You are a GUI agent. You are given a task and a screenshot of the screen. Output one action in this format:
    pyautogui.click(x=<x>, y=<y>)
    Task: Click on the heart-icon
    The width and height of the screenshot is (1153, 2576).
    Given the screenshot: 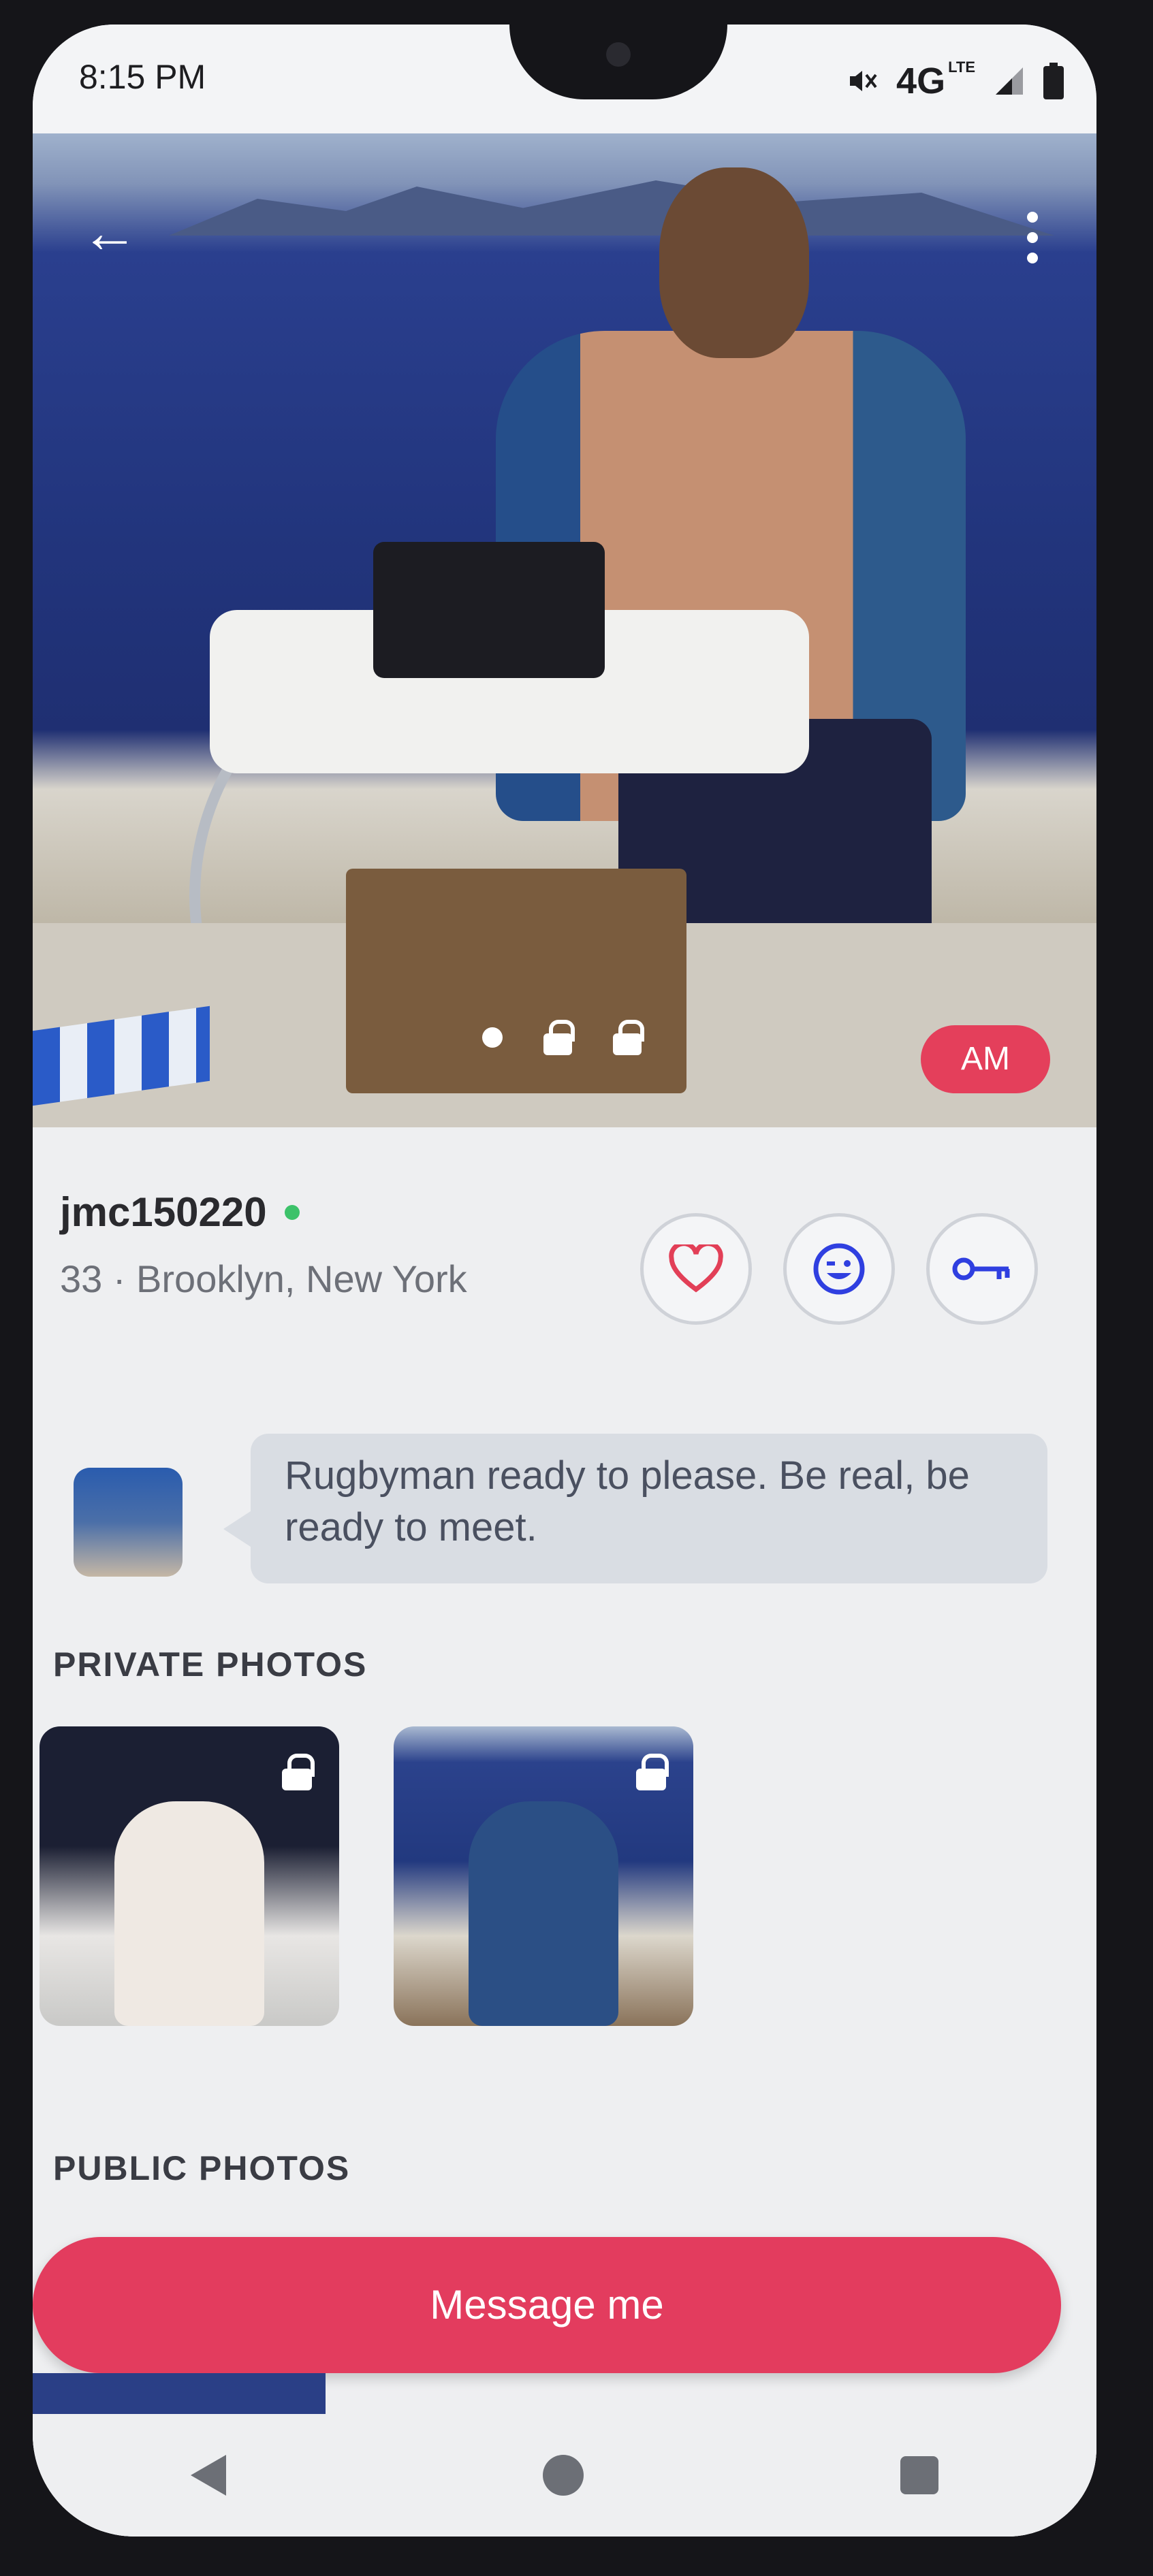 What is the action you would take?
    pyautogui.click(x=696, y=1268)
    